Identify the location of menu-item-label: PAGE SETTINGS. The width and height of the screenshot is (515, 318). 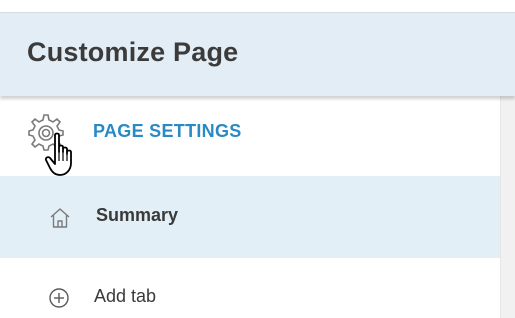
(167, 131).